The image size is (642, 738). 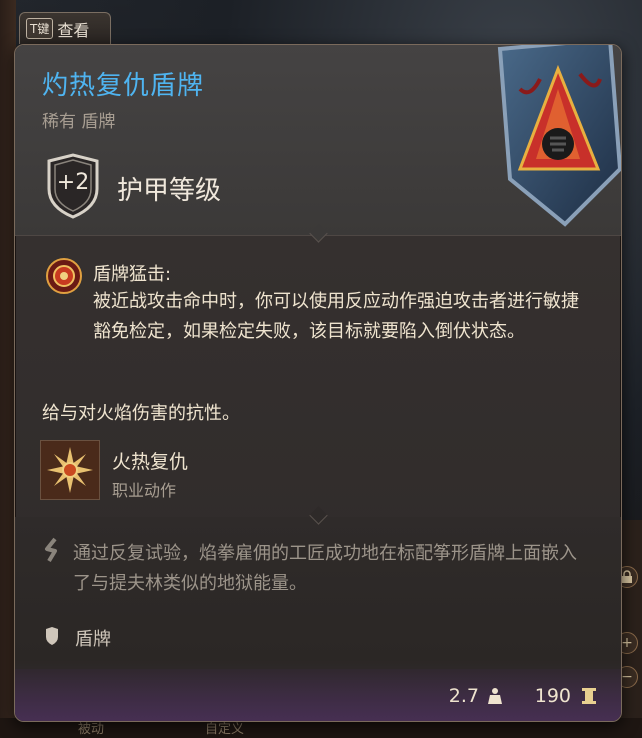 I want to click on action-name: 火热复仇, so click(x=150, y=462).